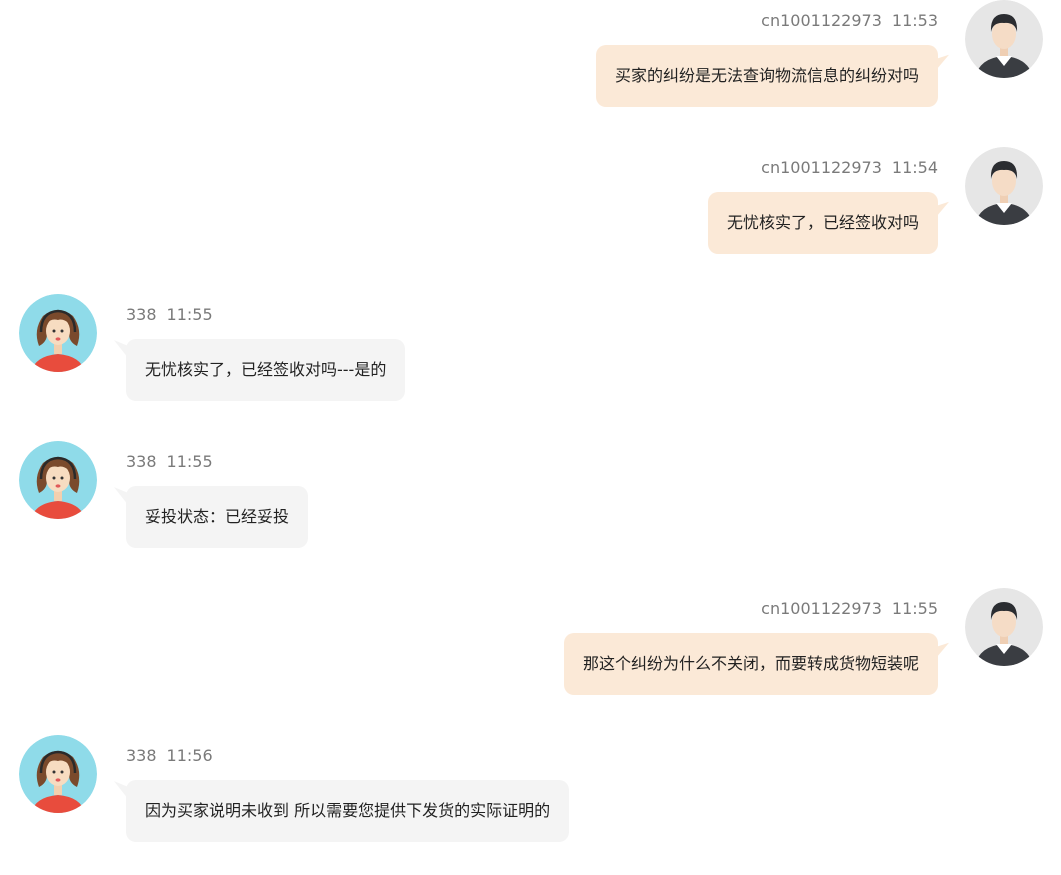 This screenshot has width=1061, height=875. What do you see at coordinates (348, 811) in the screenshot?
I see `message-bubble: 因为买家说明未收到 所以需要您提供下发货的实际证明的` at bounding box center [348, 811].